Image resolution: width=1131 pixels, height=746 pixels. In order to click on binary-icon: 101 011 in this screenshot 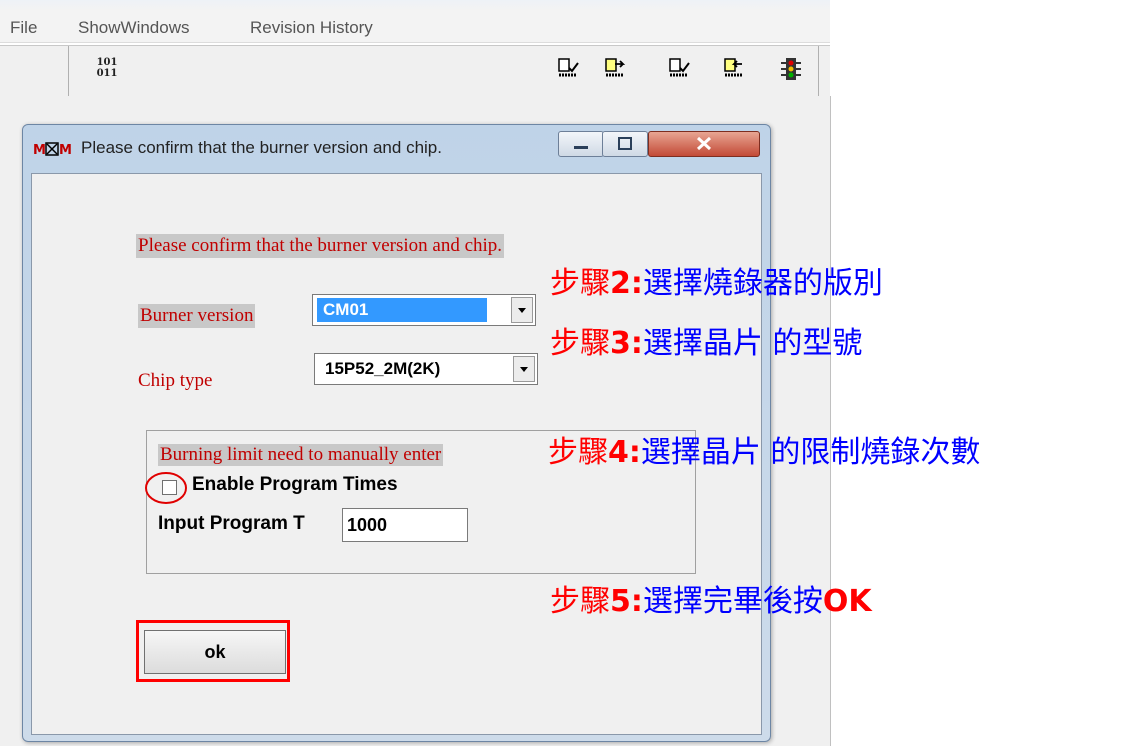, I will do `click(107, 70)`.